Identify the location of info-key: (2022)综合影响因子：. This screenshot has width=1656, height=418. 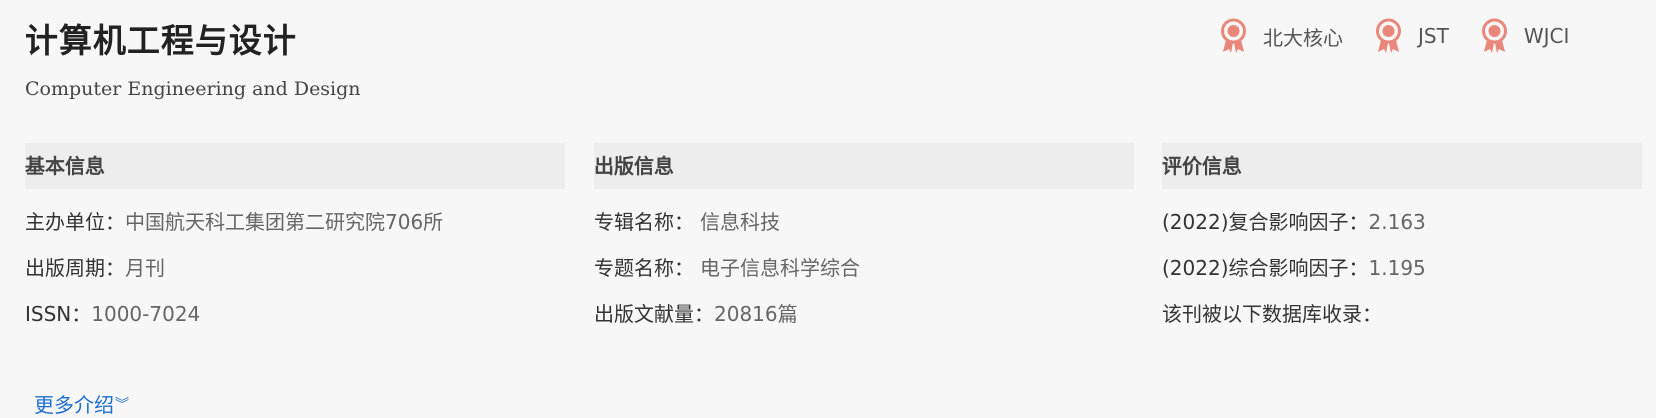
(1265, 268).